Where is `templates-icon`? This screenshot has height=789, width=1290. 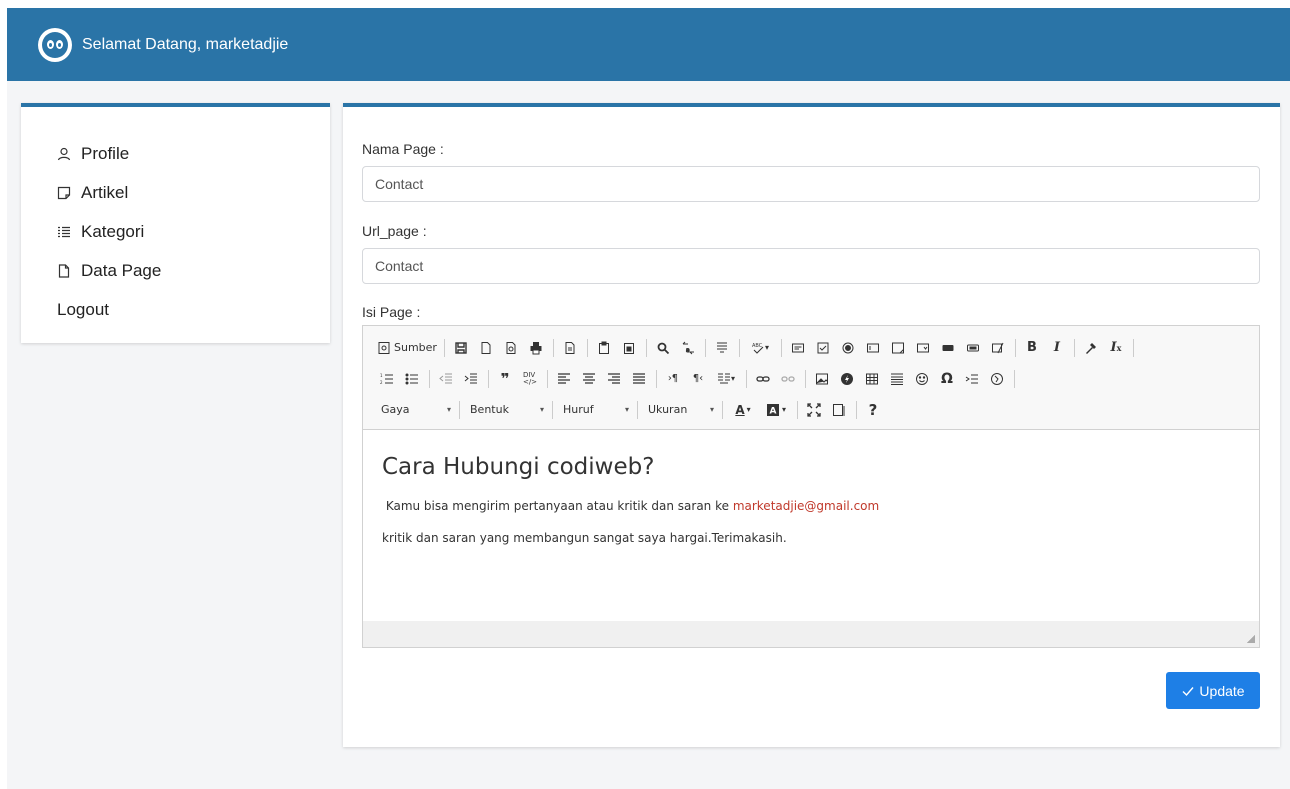
templates-icon is located at coordinates (570, 348).